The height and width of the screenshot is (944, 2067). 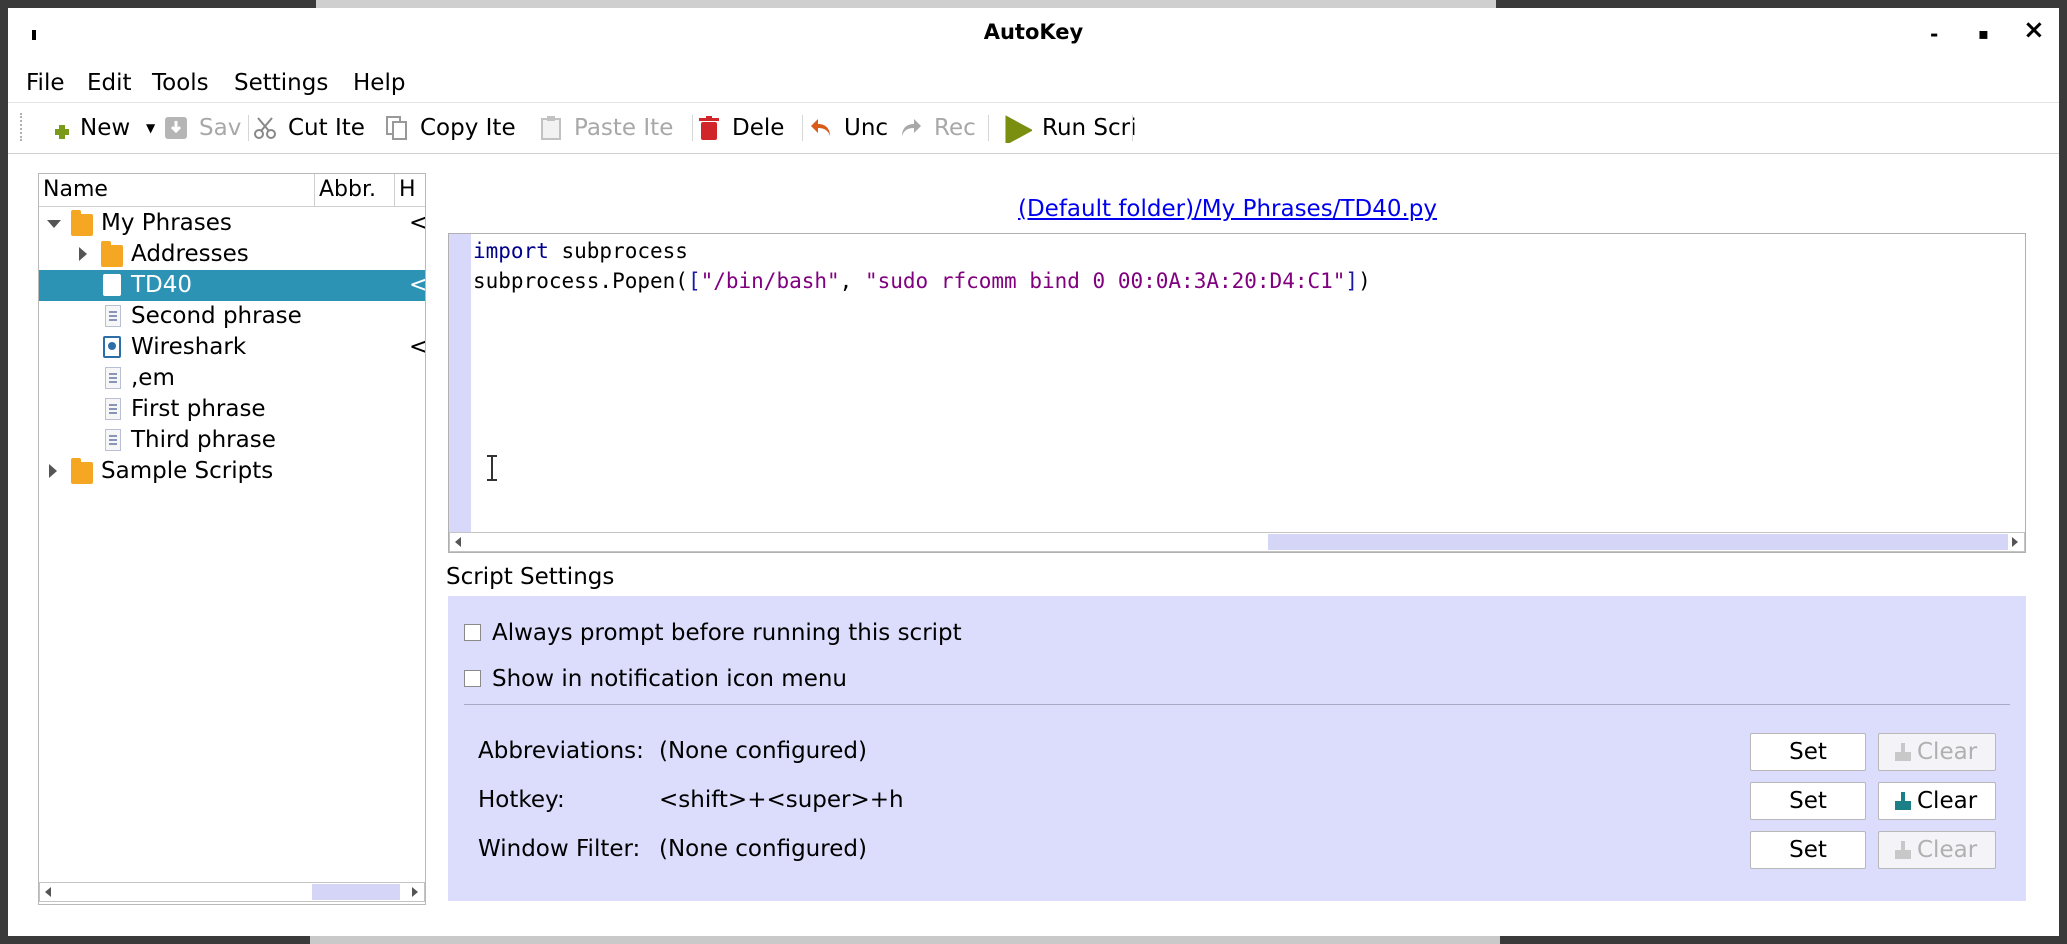 What do you see at coordinates (748, 128) in the screenshot?
I see `delete-button: Dele` at bounding box center [748, 128].